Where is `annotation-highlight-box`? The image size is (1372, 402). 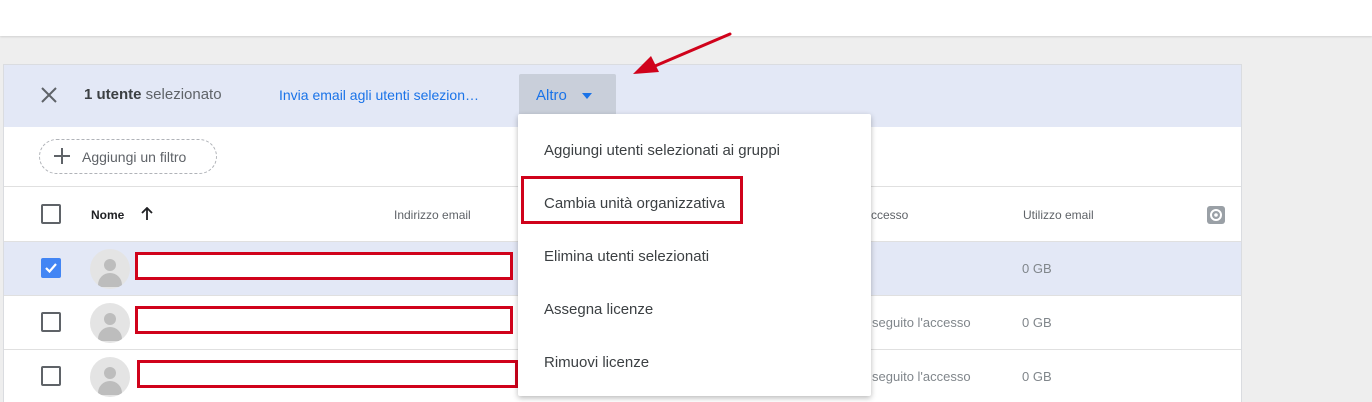 annotation-highlight-box is located at coordinates (632, 200).